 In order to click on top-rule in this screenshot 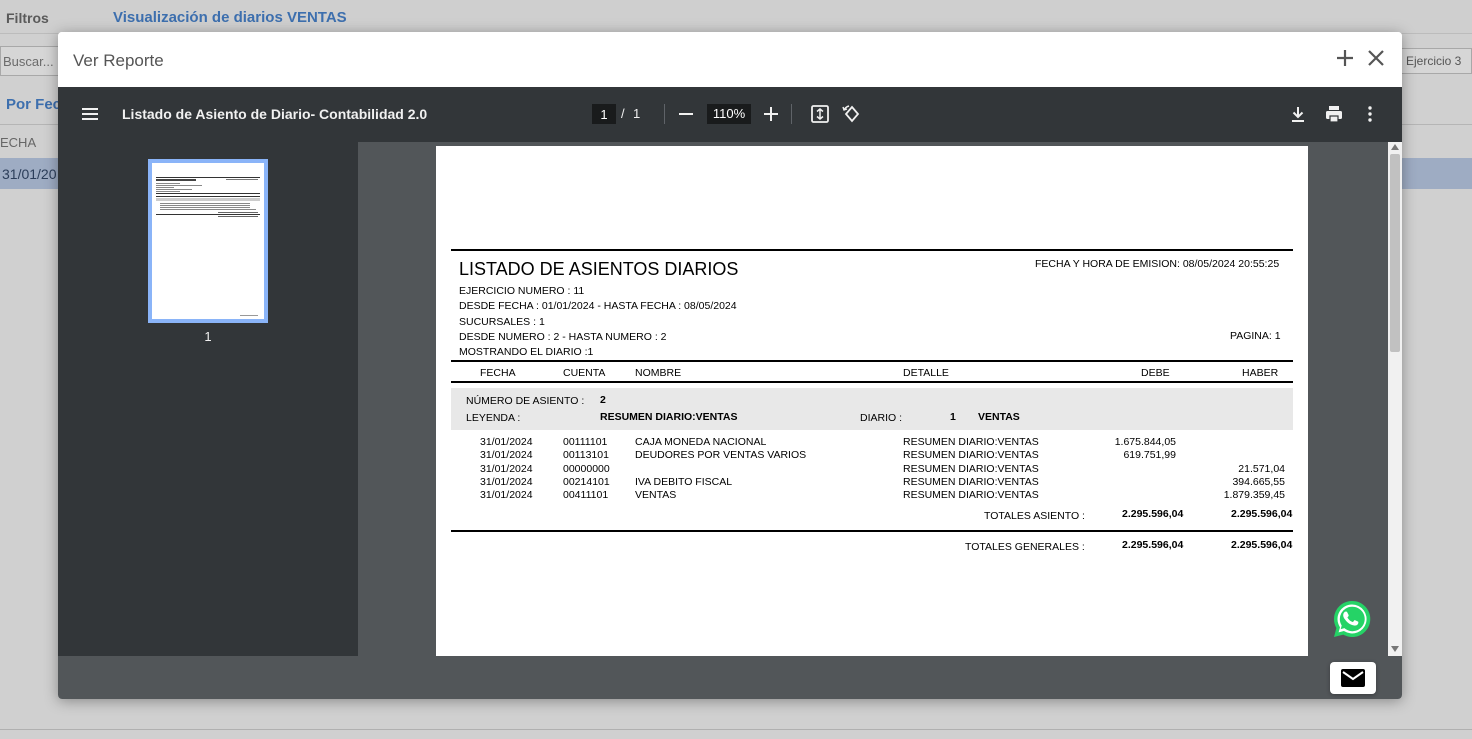, I will do `click(872, 250)`.